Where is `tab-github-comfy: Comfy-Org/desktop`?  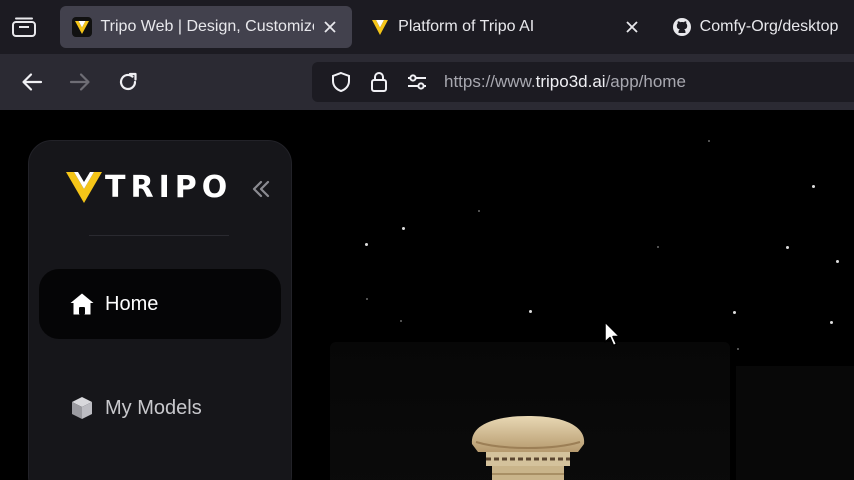
tab-github-comfy: Comfy-Org/desktop is located at coordinates (757, 27).